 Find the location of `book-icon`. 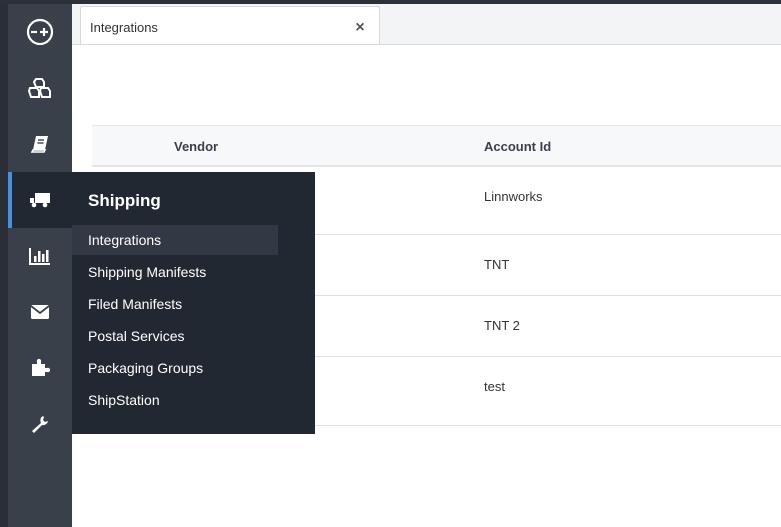

book-icon is located at coordinates (40, 144).